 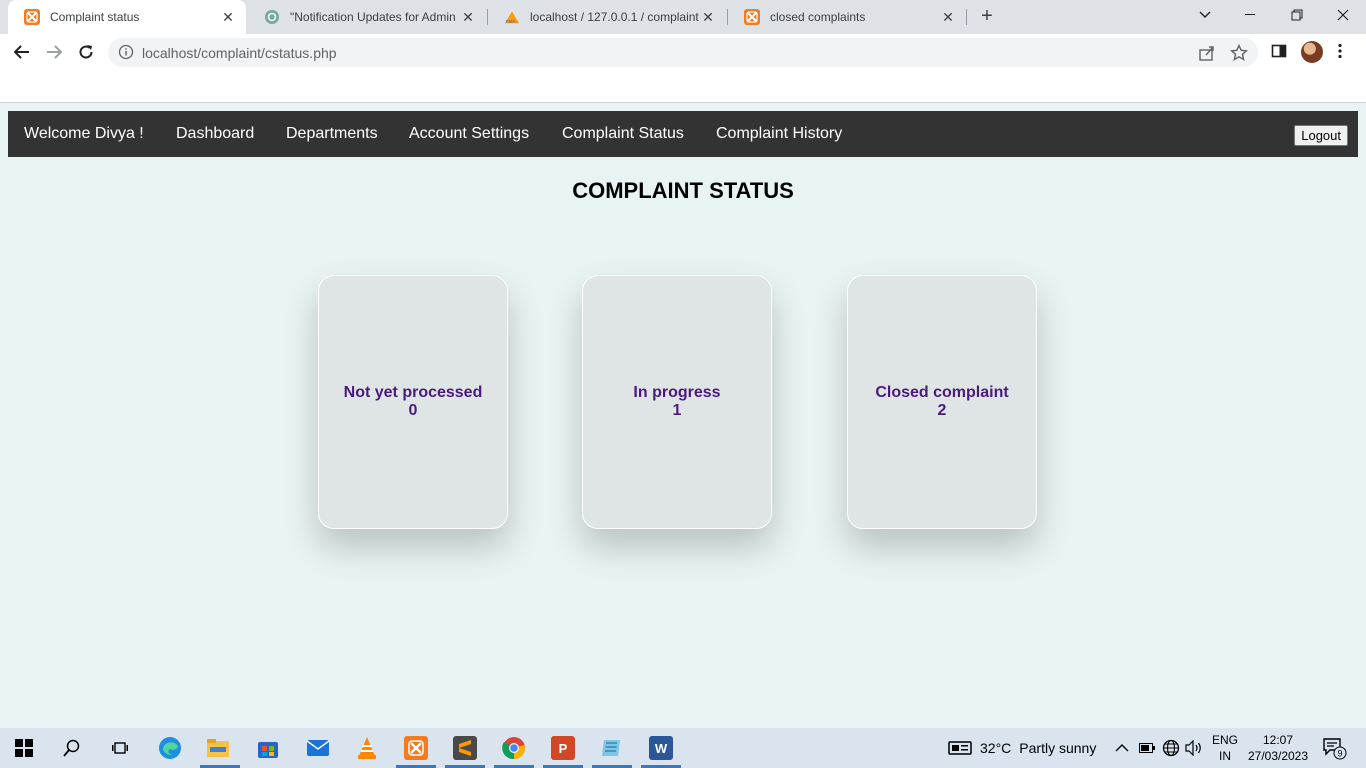 What do you see at coordinates (987, 16) in the screenshot?
I see `new-tab-button: +` at bounding box center [987, 16].